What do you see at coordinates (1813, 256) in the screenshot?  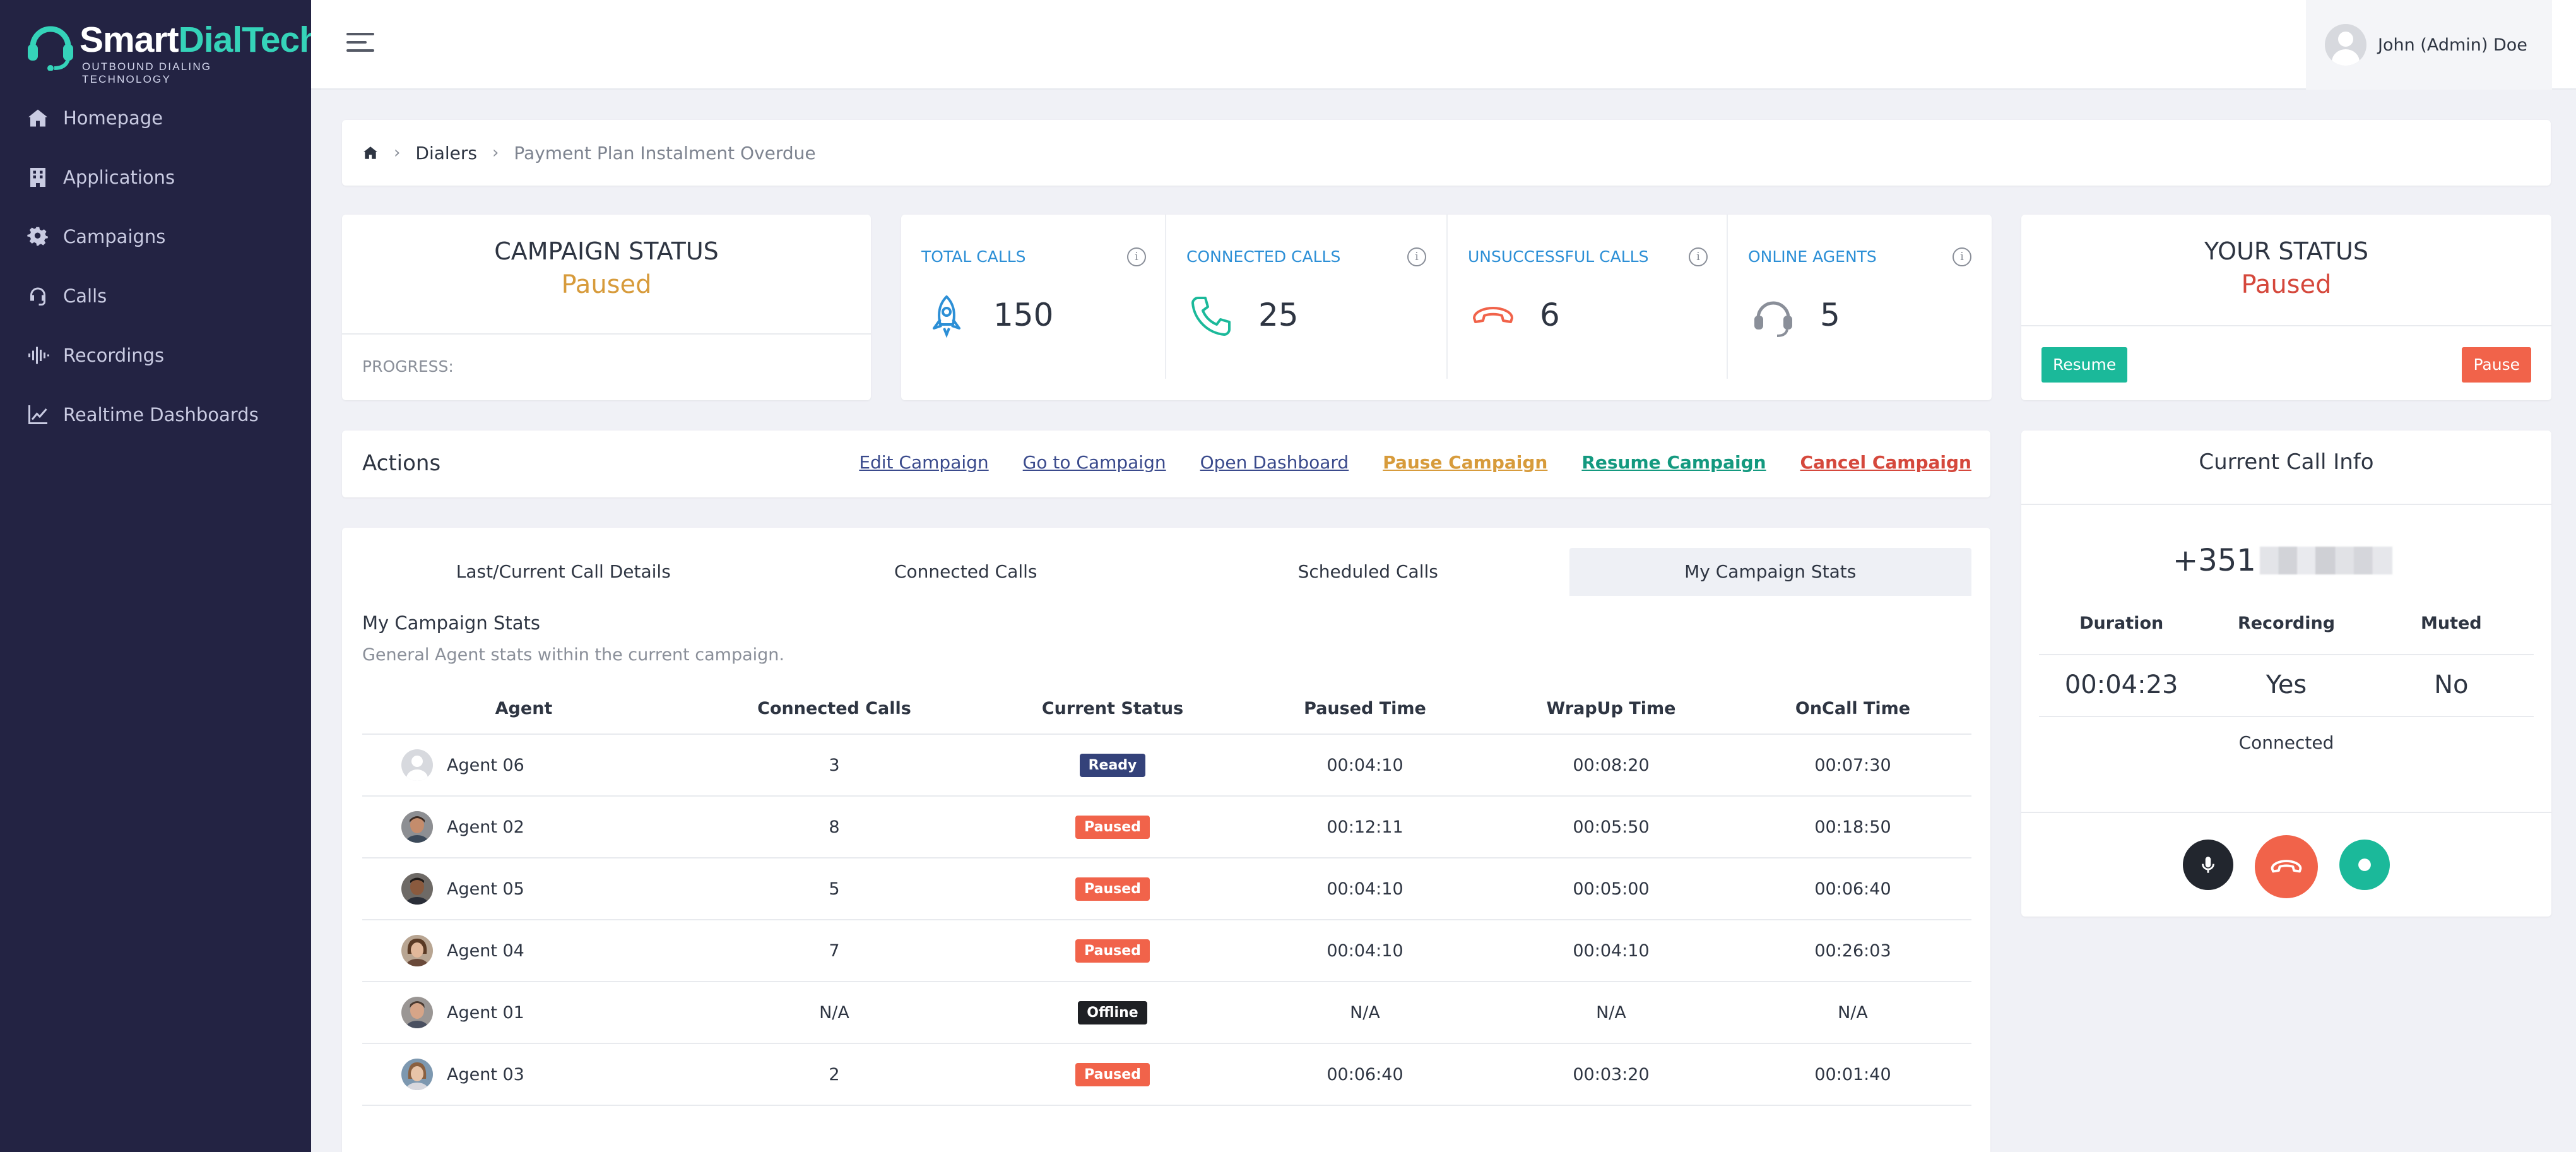 I see `stat-label: ONLINE AGENTS` at bounding box center [1813, 256].